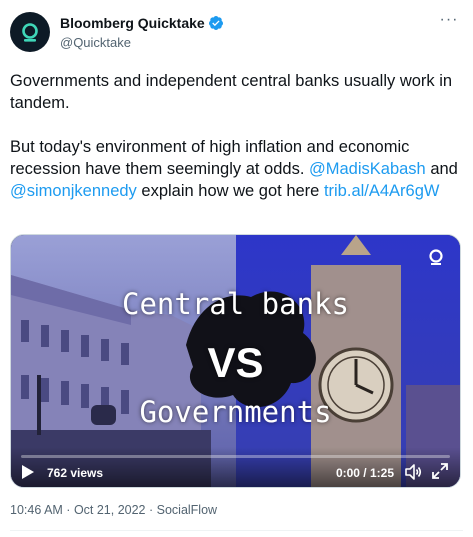 The height and width of the screenshot is (537, 473). I want to click on tweet-source: SocialFlow, so click(187, 510).